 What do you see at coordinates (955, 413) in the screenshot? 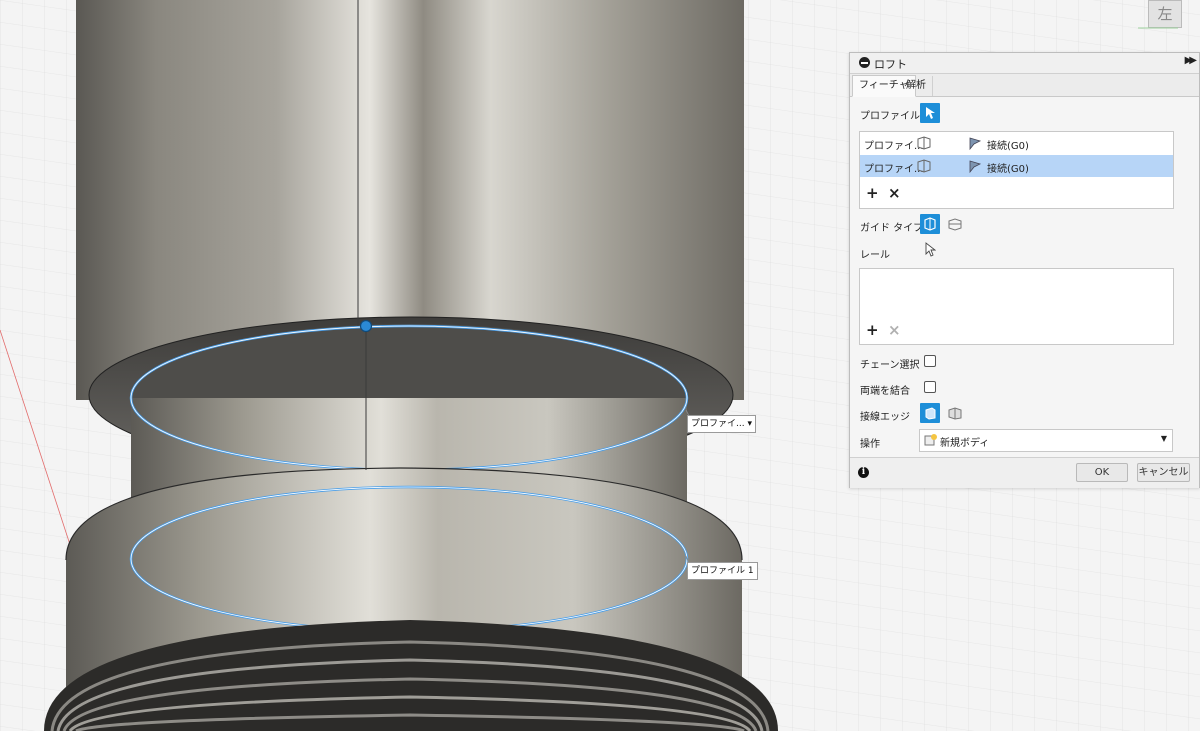
I see `tangent-keep-icon` at bounding box center [955, 413].